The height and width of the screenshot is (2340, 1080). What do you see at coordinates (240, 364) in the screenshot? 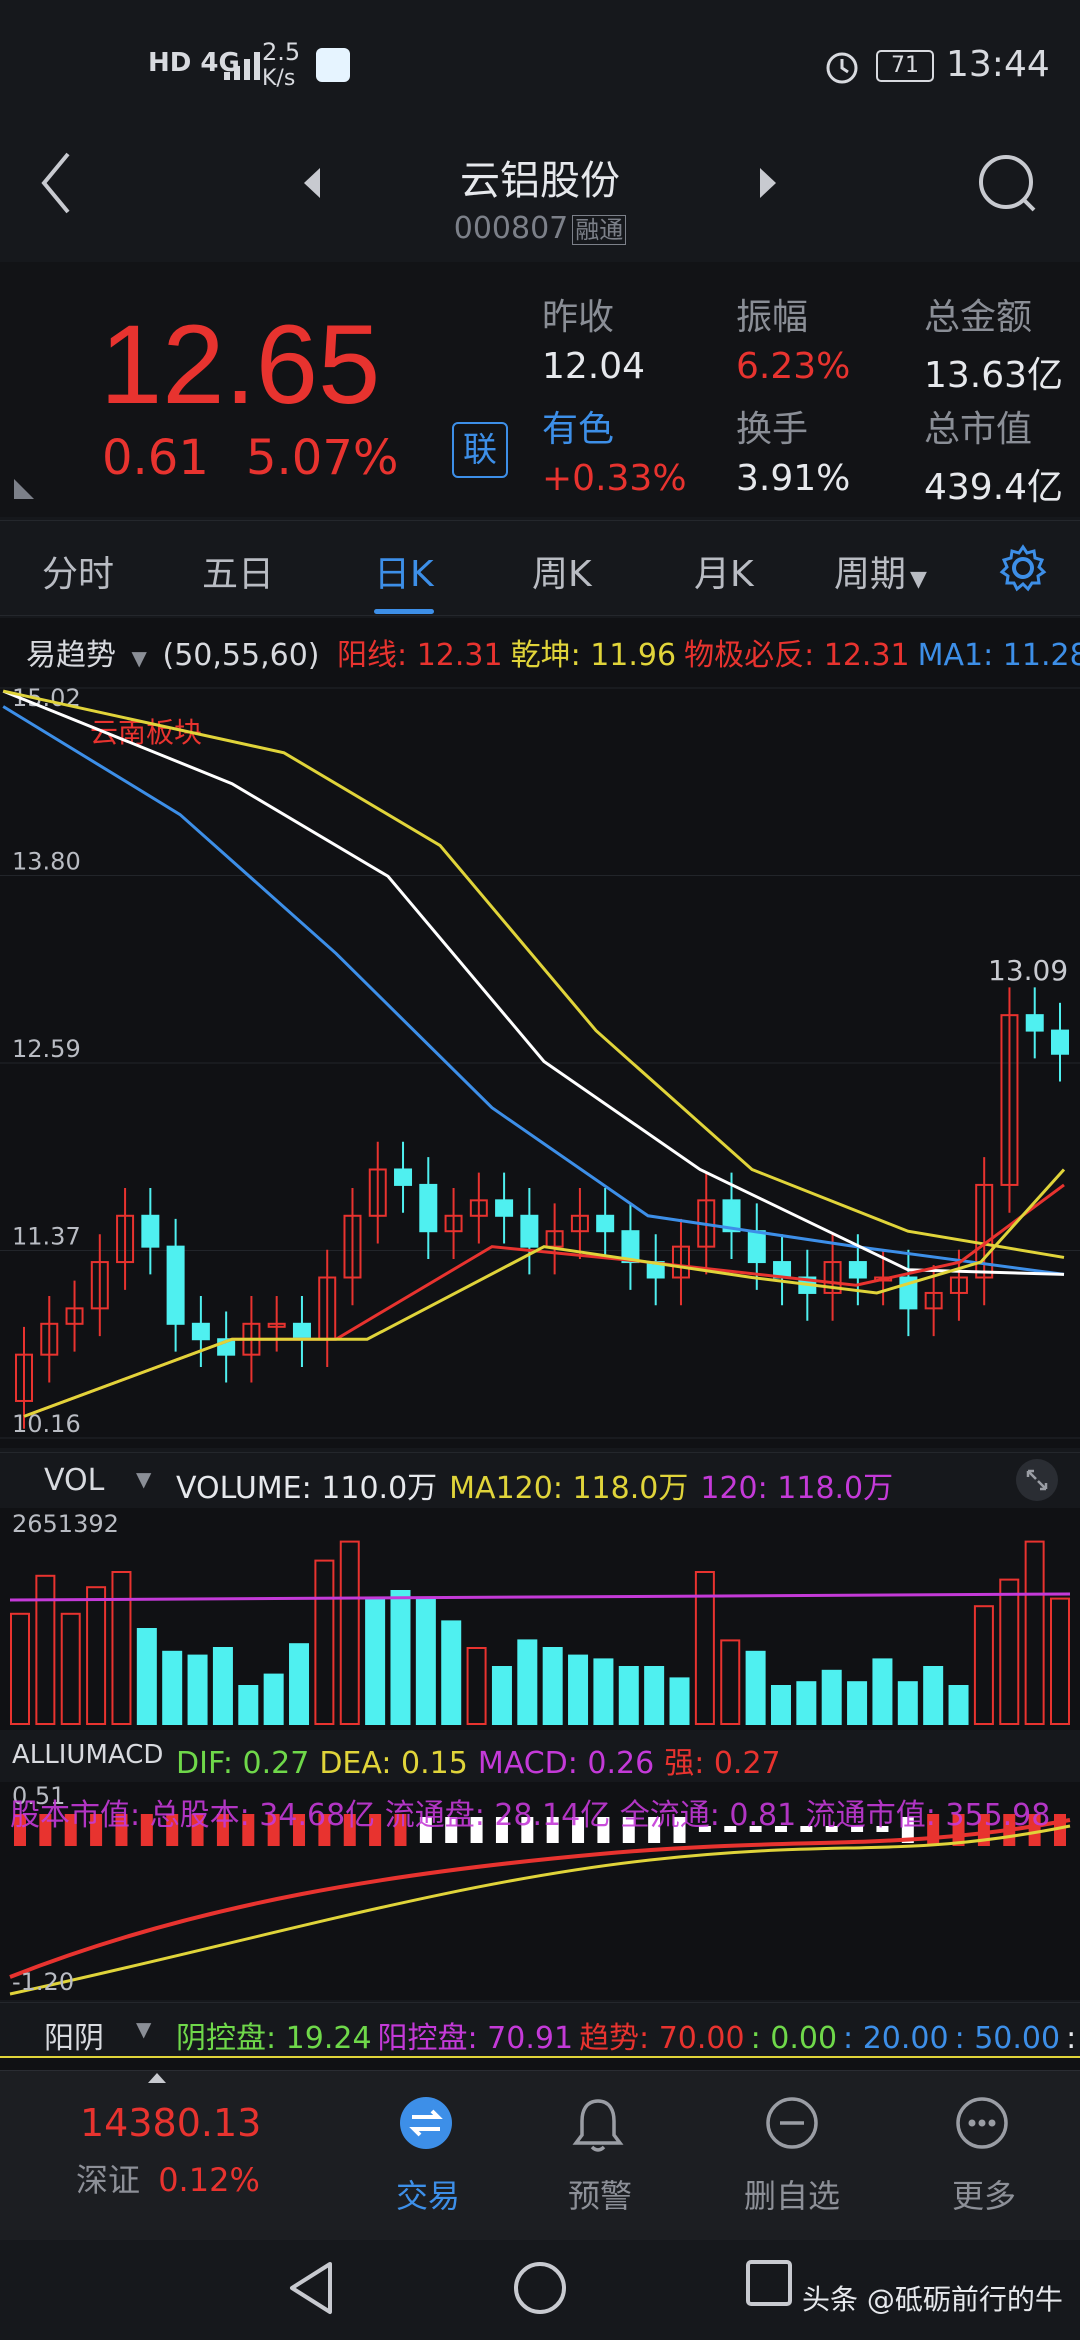
I see `current-price: 12.65` at bounding box center [240, 364].